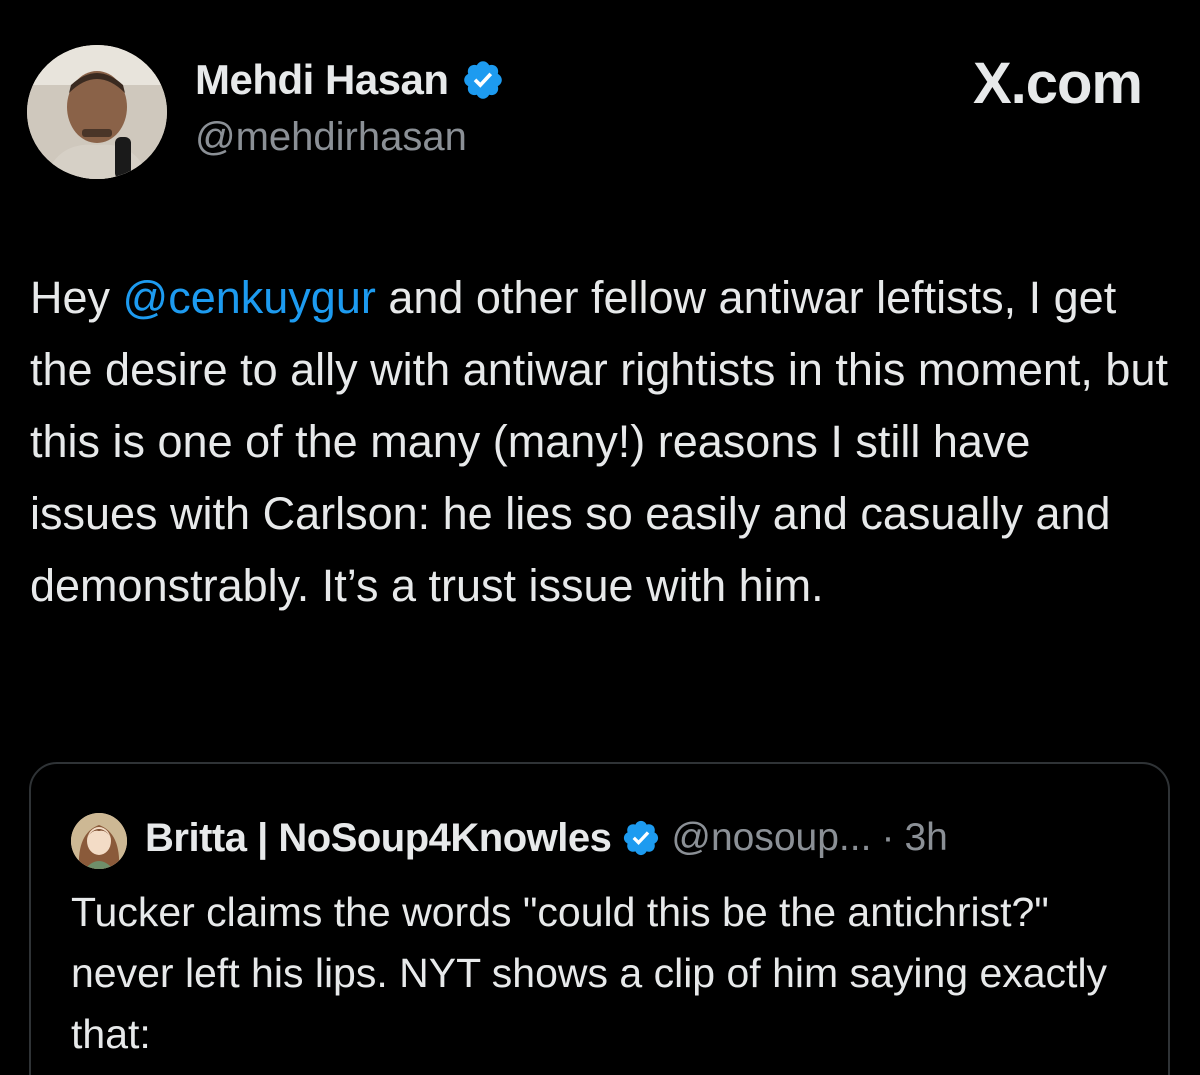 The height and width of the screenshot is (1075, 1200). I want to click on quoted-avatar-image, so click(99, 841).